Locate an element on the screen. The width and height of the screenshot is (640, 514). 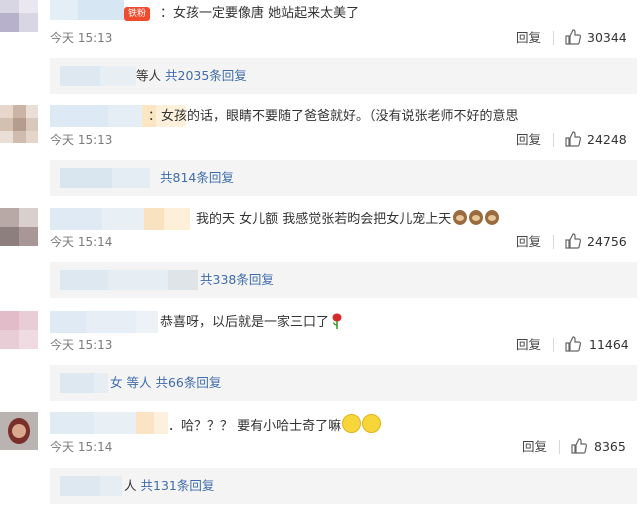
comment-text-body: 我的天 女儿额 我感觉张若昀会把女儿宠上天 is located at coordinates (324, 219).